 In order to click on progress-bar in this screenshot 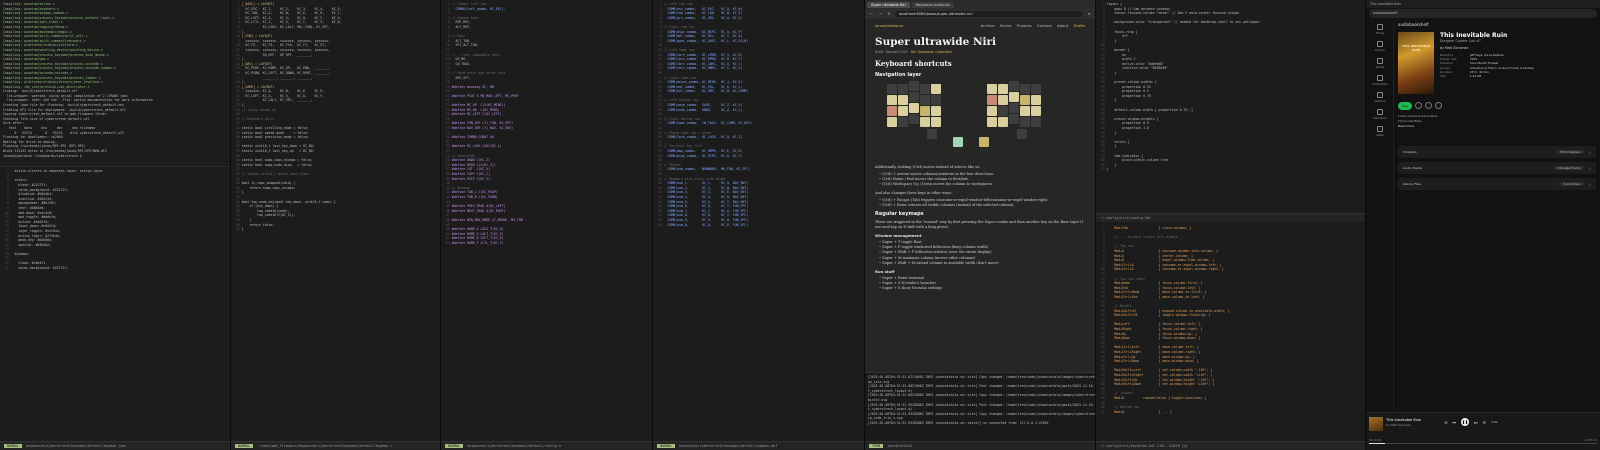, I will do `click(1483, 443)`.